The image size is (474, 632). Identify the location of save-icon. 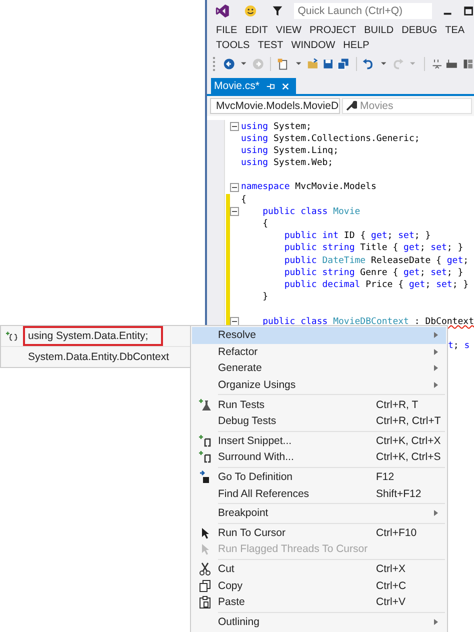
(328, 63).